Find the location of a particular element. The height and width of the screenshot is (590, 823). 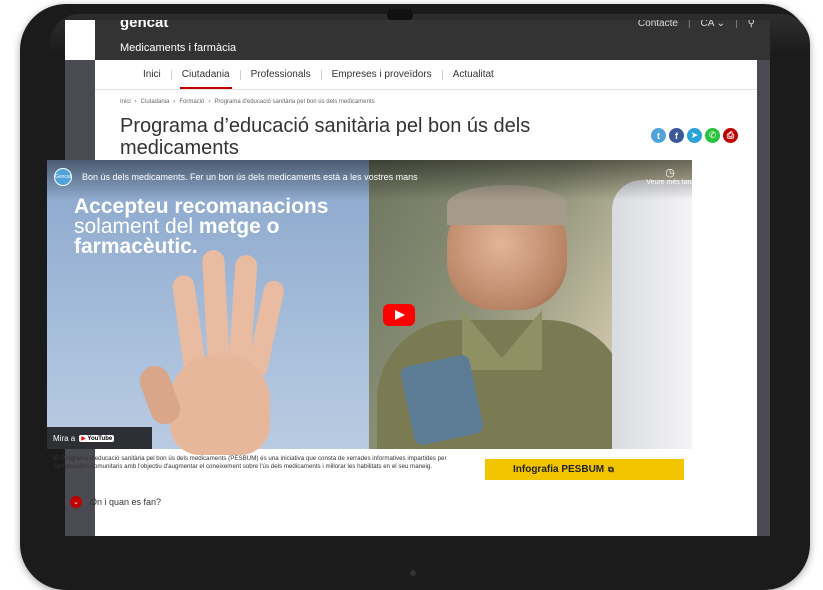

share-video-button: ➦ Comparteix is located at coordinates (723, 176).